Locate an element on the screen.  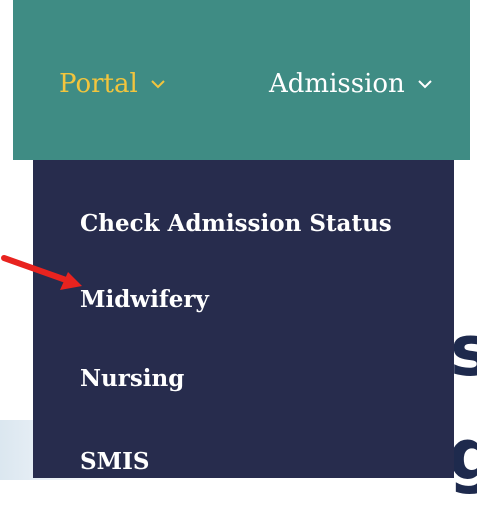
annotation-arrow-icon is located at coordinates (41, 272).